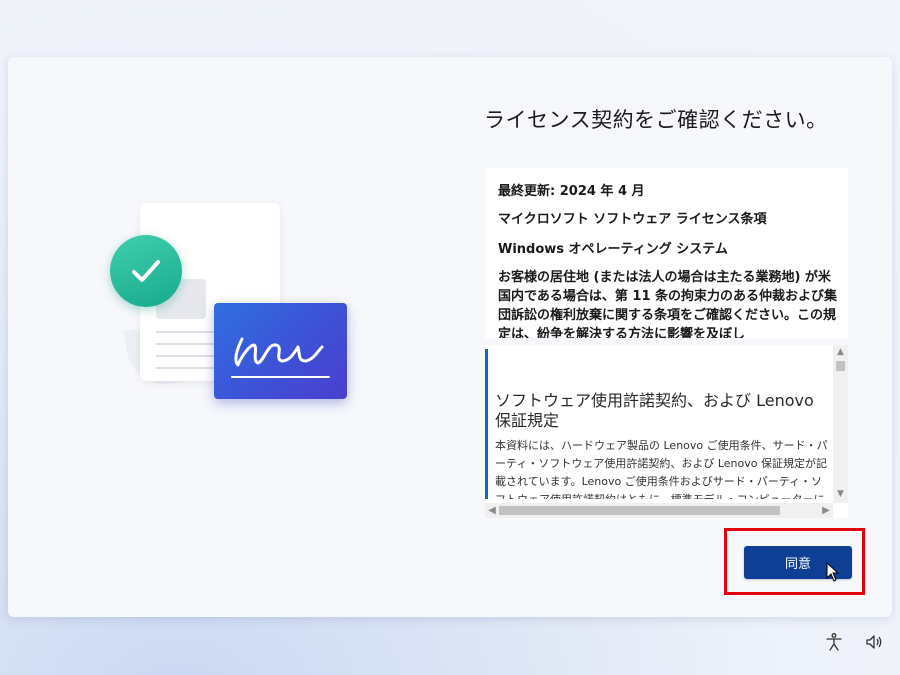 The width and height of the screenshot is (900, 675). What do you see at coordinates (840, 494) in the screenshot?
I see `scroll-down-icon: ▼` at bounding box center [840, 494].